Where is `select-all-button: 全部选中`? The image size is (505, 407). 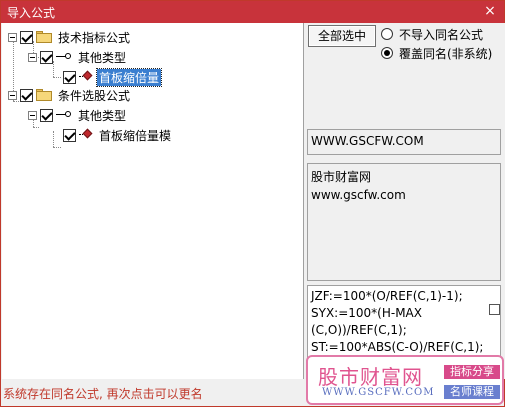
select-all-button: 全部选中 is located at coordinates (342, 36).